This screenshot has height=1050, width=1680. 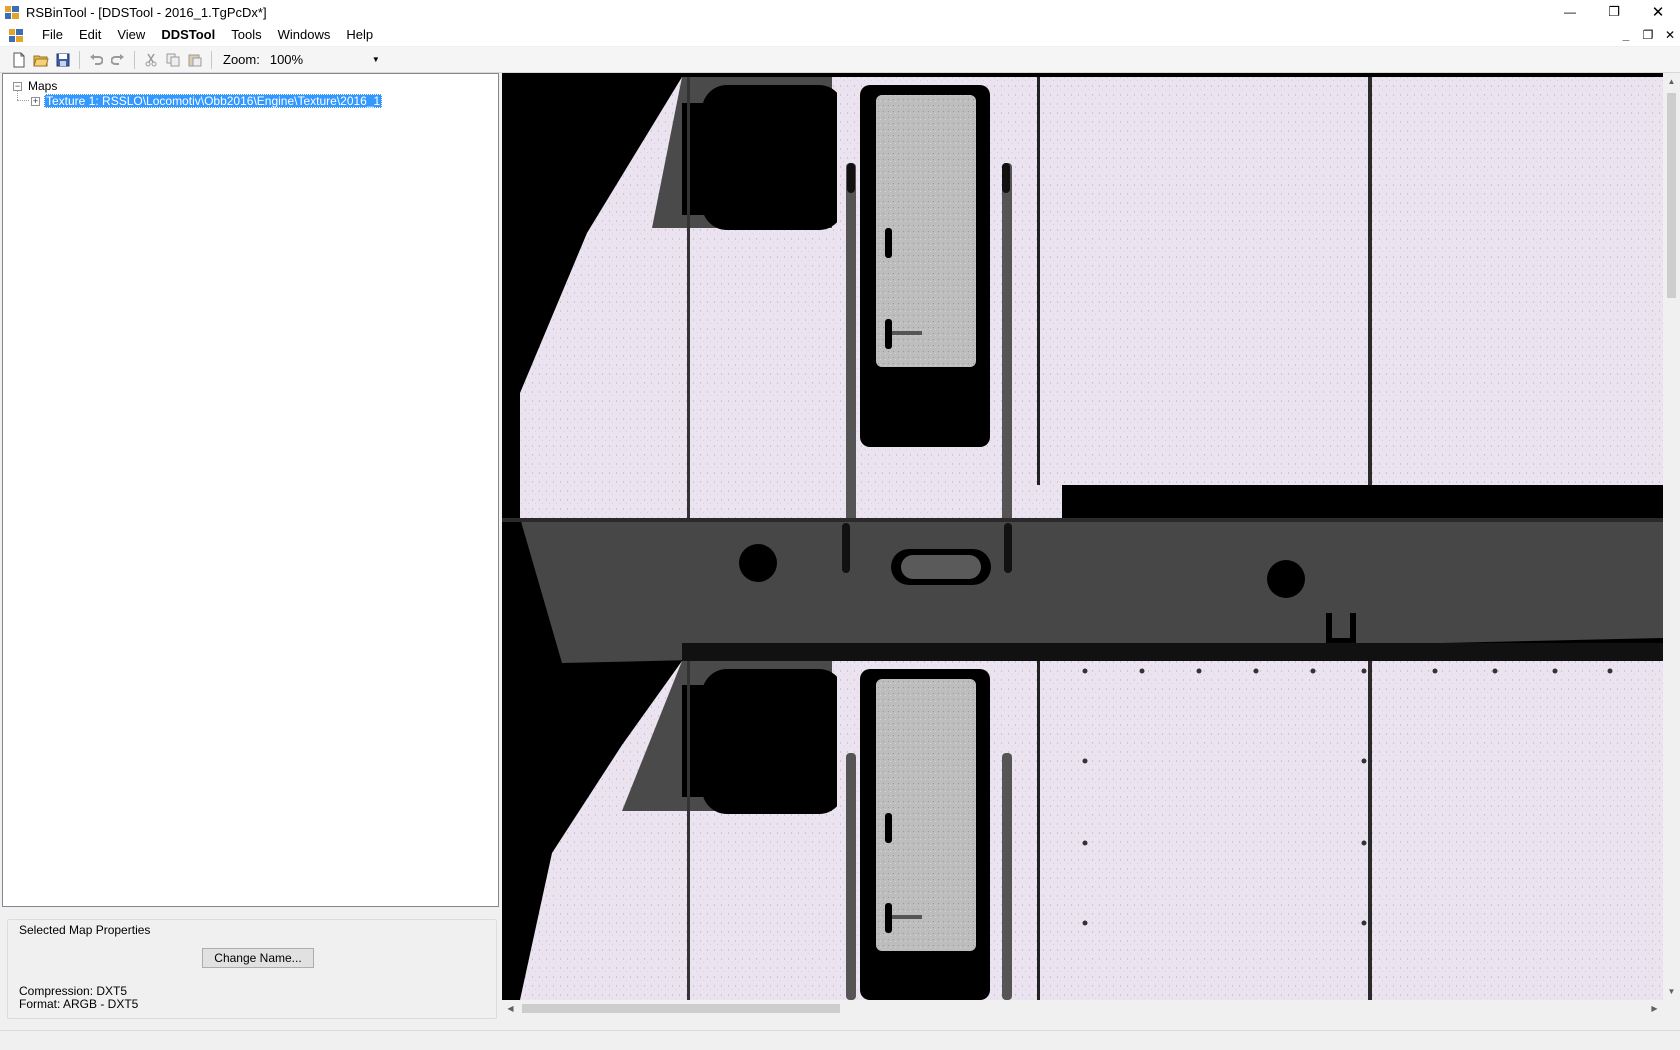 I want to click on copy-button, so click(x=173, y=60).